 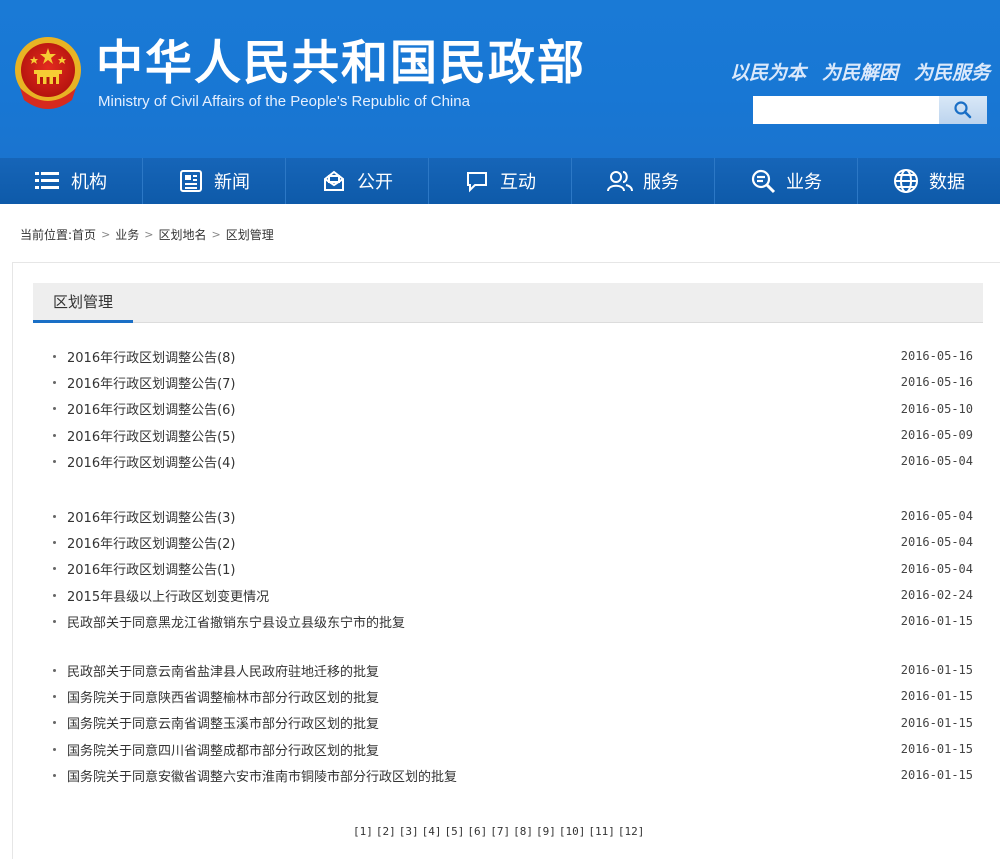 I want to click on news-title-link: 国务院关于同意四川省调整成都市部分行政区划的批复, so click(x=223, y=749).